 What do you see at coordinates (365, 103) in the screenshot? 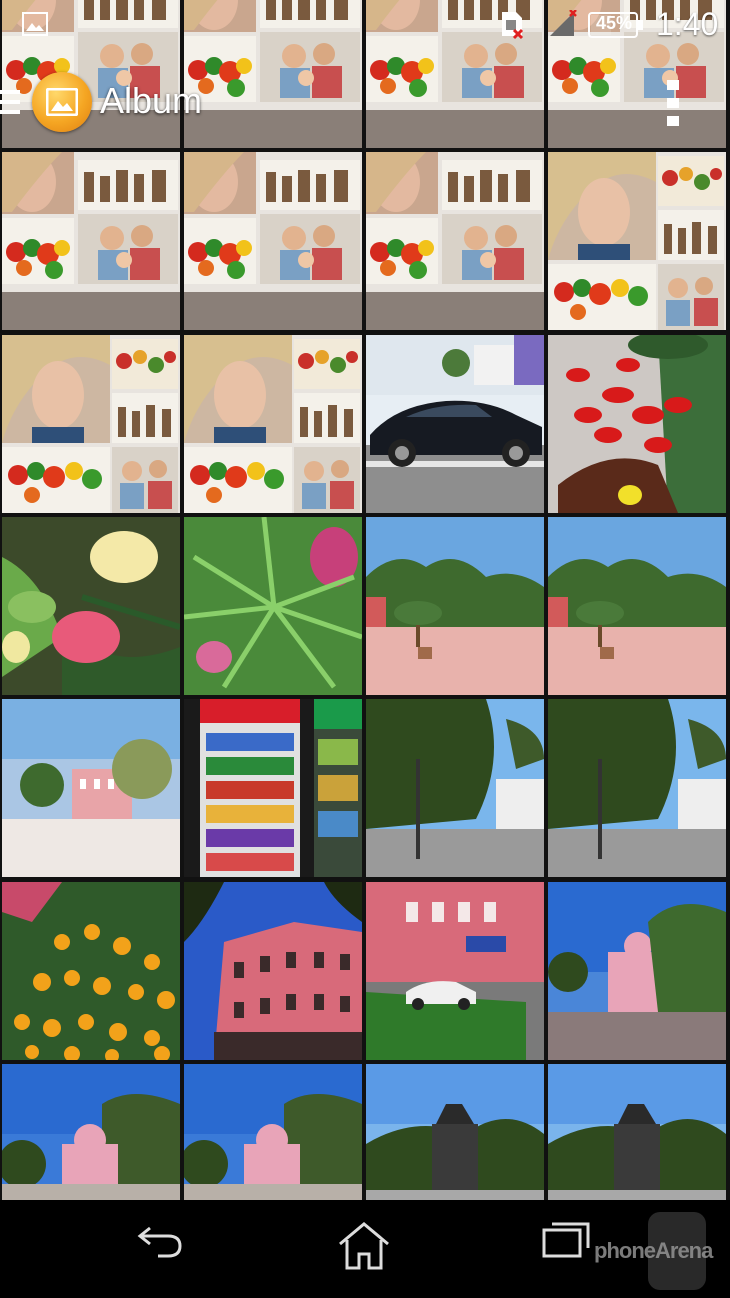
I see `action-bar: Album` at bounding box center [365, 103].